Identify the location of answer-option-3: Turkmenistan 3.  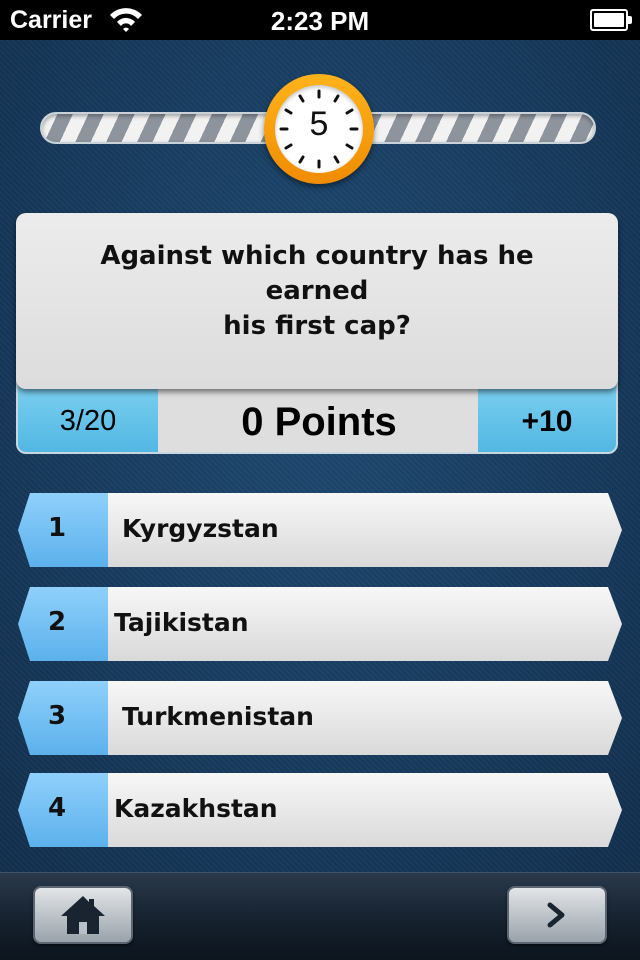
(320, 718).